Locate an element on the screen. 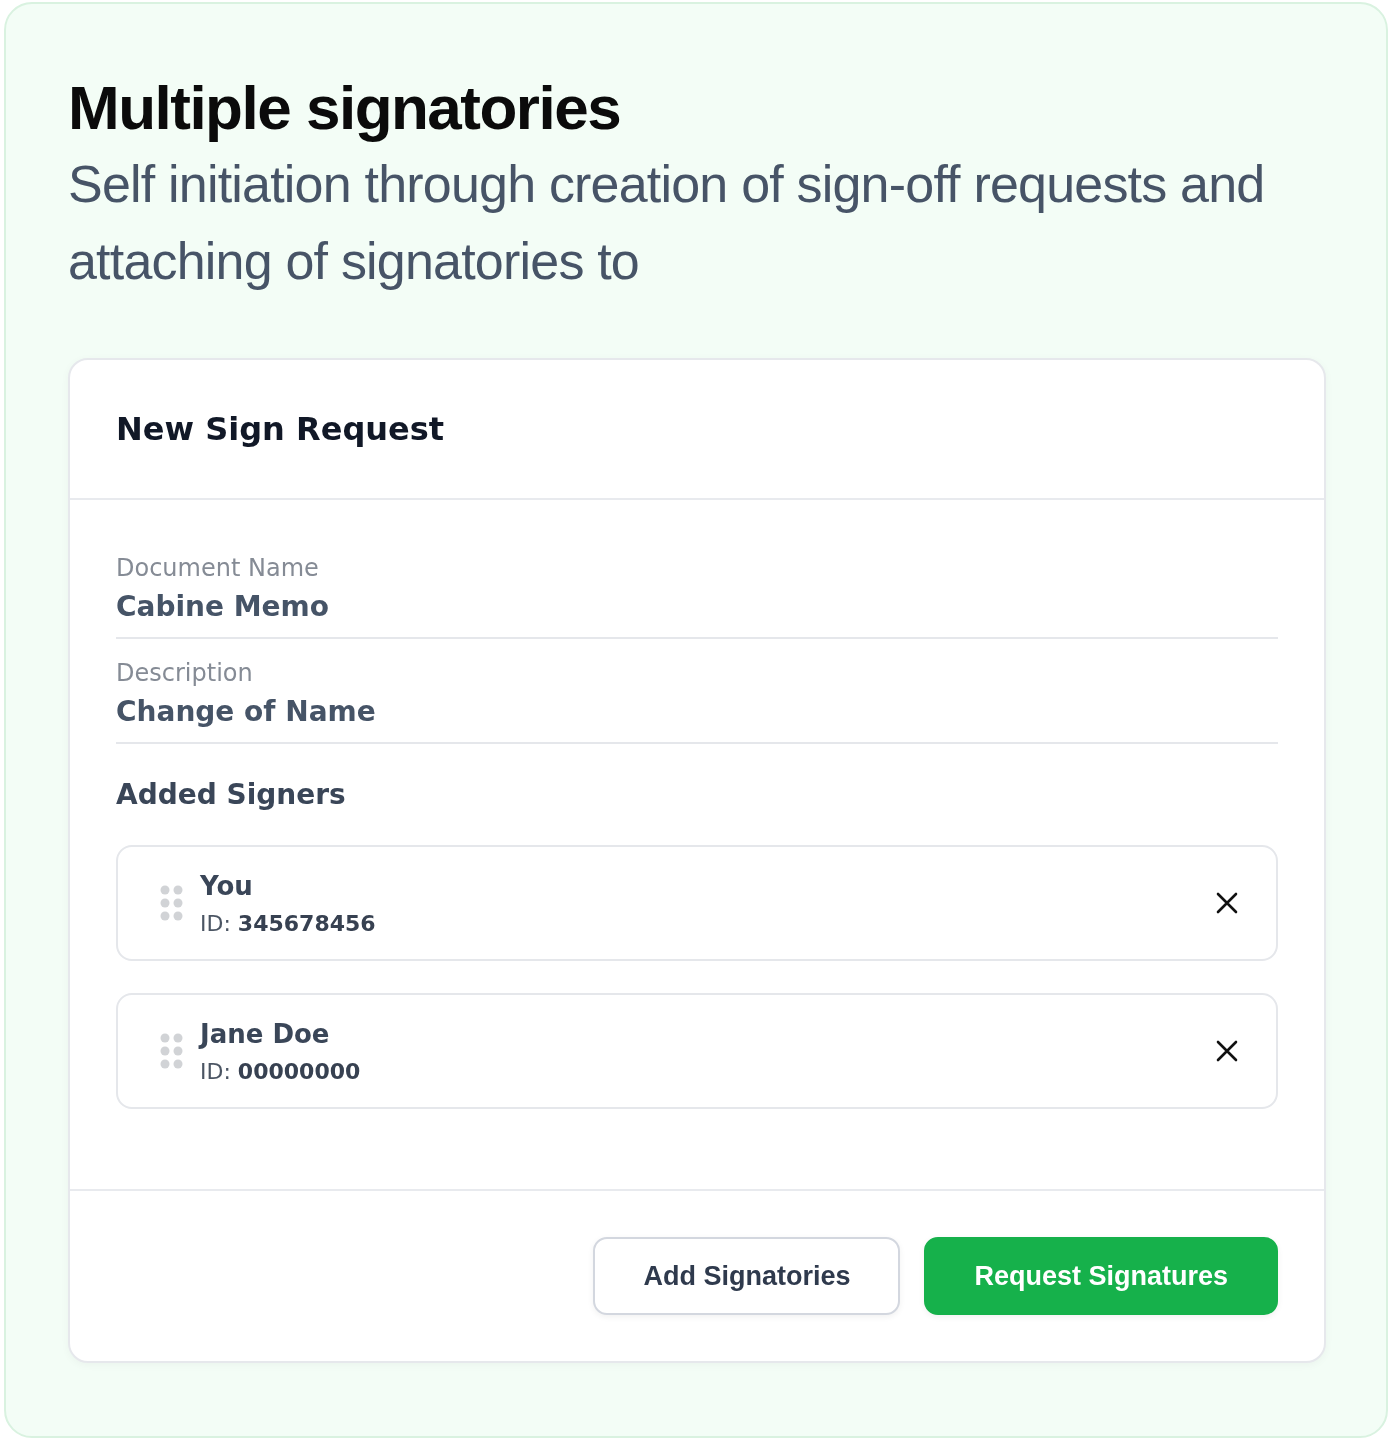  field-label: Description is located at coordinates (185, 673).